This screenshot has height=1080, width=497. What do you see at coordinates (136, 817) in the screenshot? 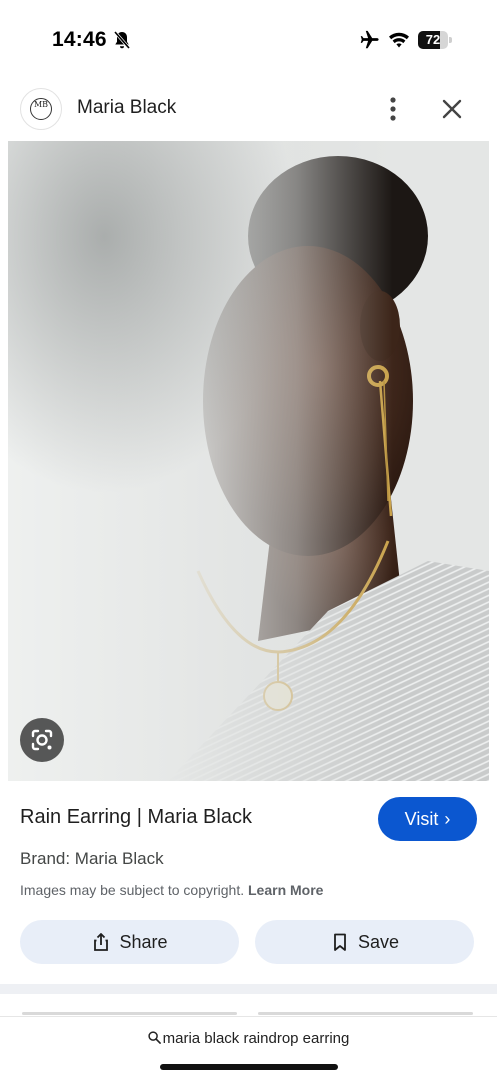
I see `result-title: Rain Earring | Maria Black` at bounding box center [136, 817].